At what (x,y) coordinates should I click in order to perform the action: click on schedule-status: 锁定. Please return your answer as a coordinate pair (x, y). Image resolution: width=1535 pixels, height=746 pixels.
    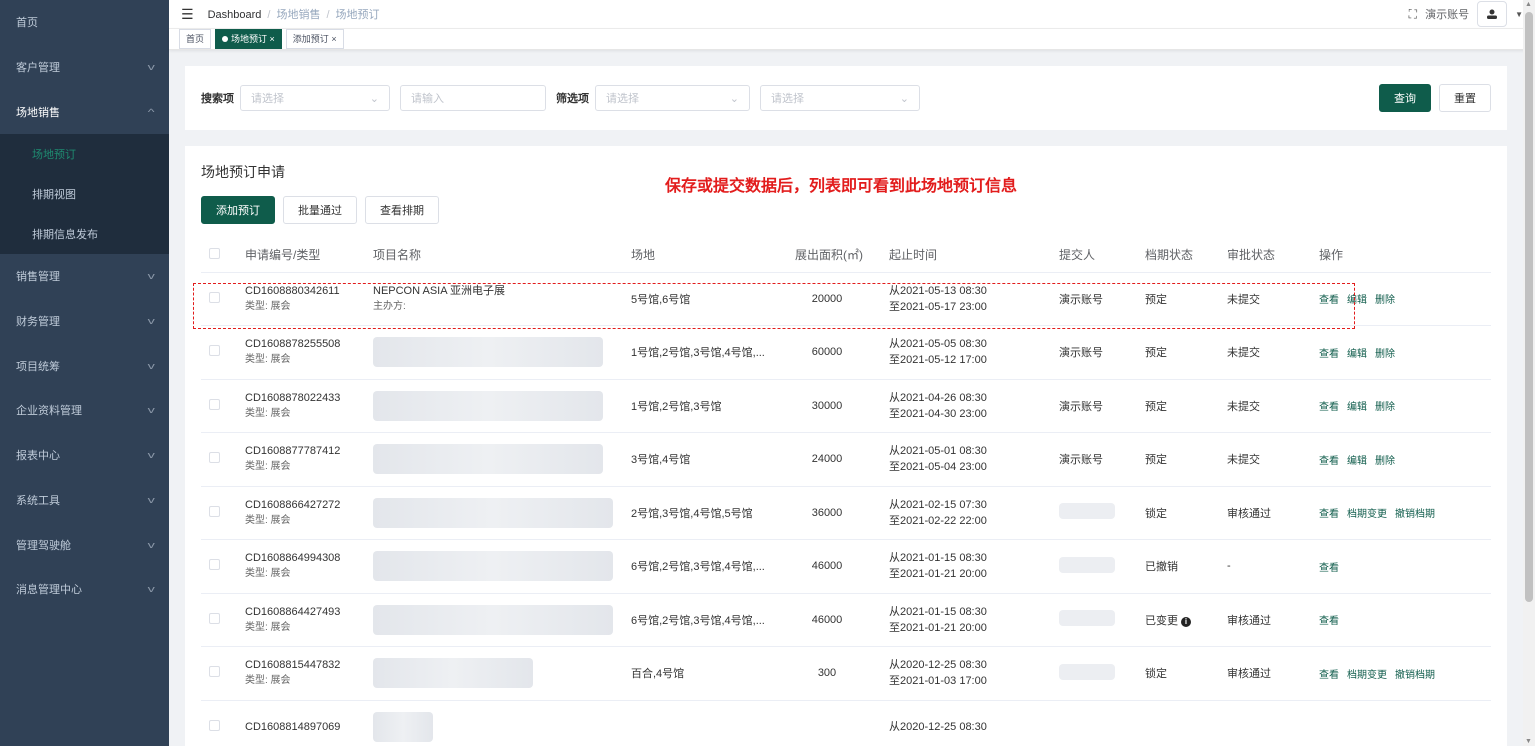
    Looking at the image, I should click on (1156, 674).